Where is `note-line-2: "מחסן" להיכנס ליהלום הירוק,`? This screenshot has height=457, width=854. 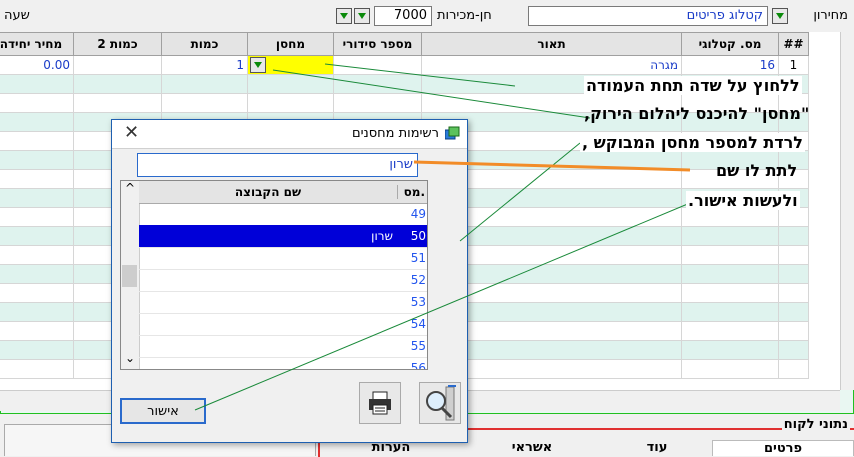 note-line-2: "מחסן" להיכנס ליהלום הירוק, is located at coordinates (697, 113).